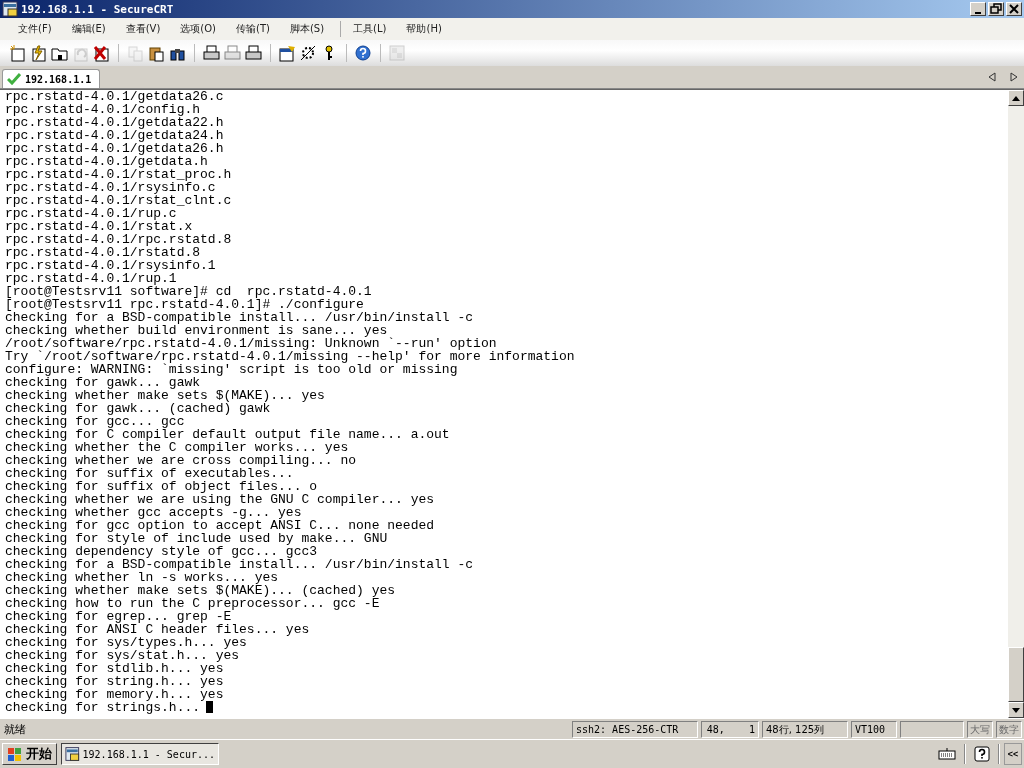 The width and height of the screenshot is (1024, 768). What do you see at coordinates (103, 252) in the screenshot?
I see `terminal-line: rpc.rstatd-4.0.1/rstatd.8` at bounding box center [103, 252].